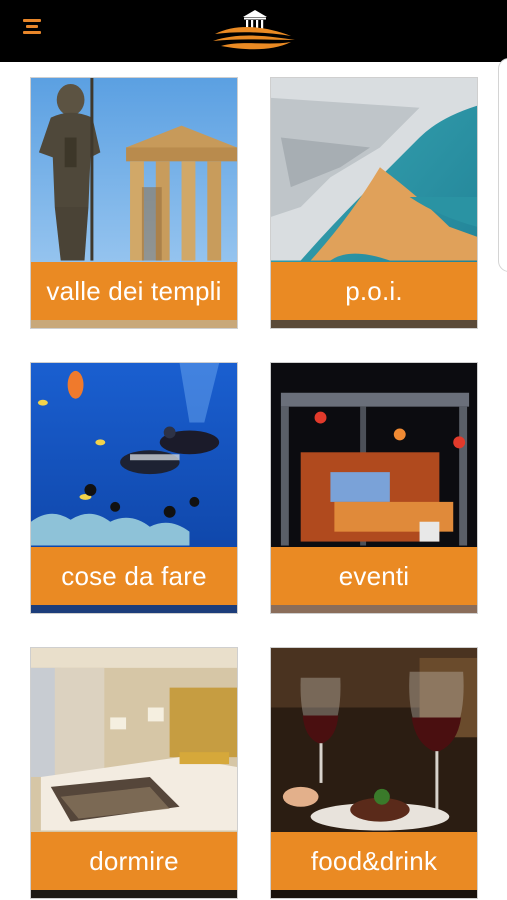  I want to click on tile-label: eventi, so click(374, 576).